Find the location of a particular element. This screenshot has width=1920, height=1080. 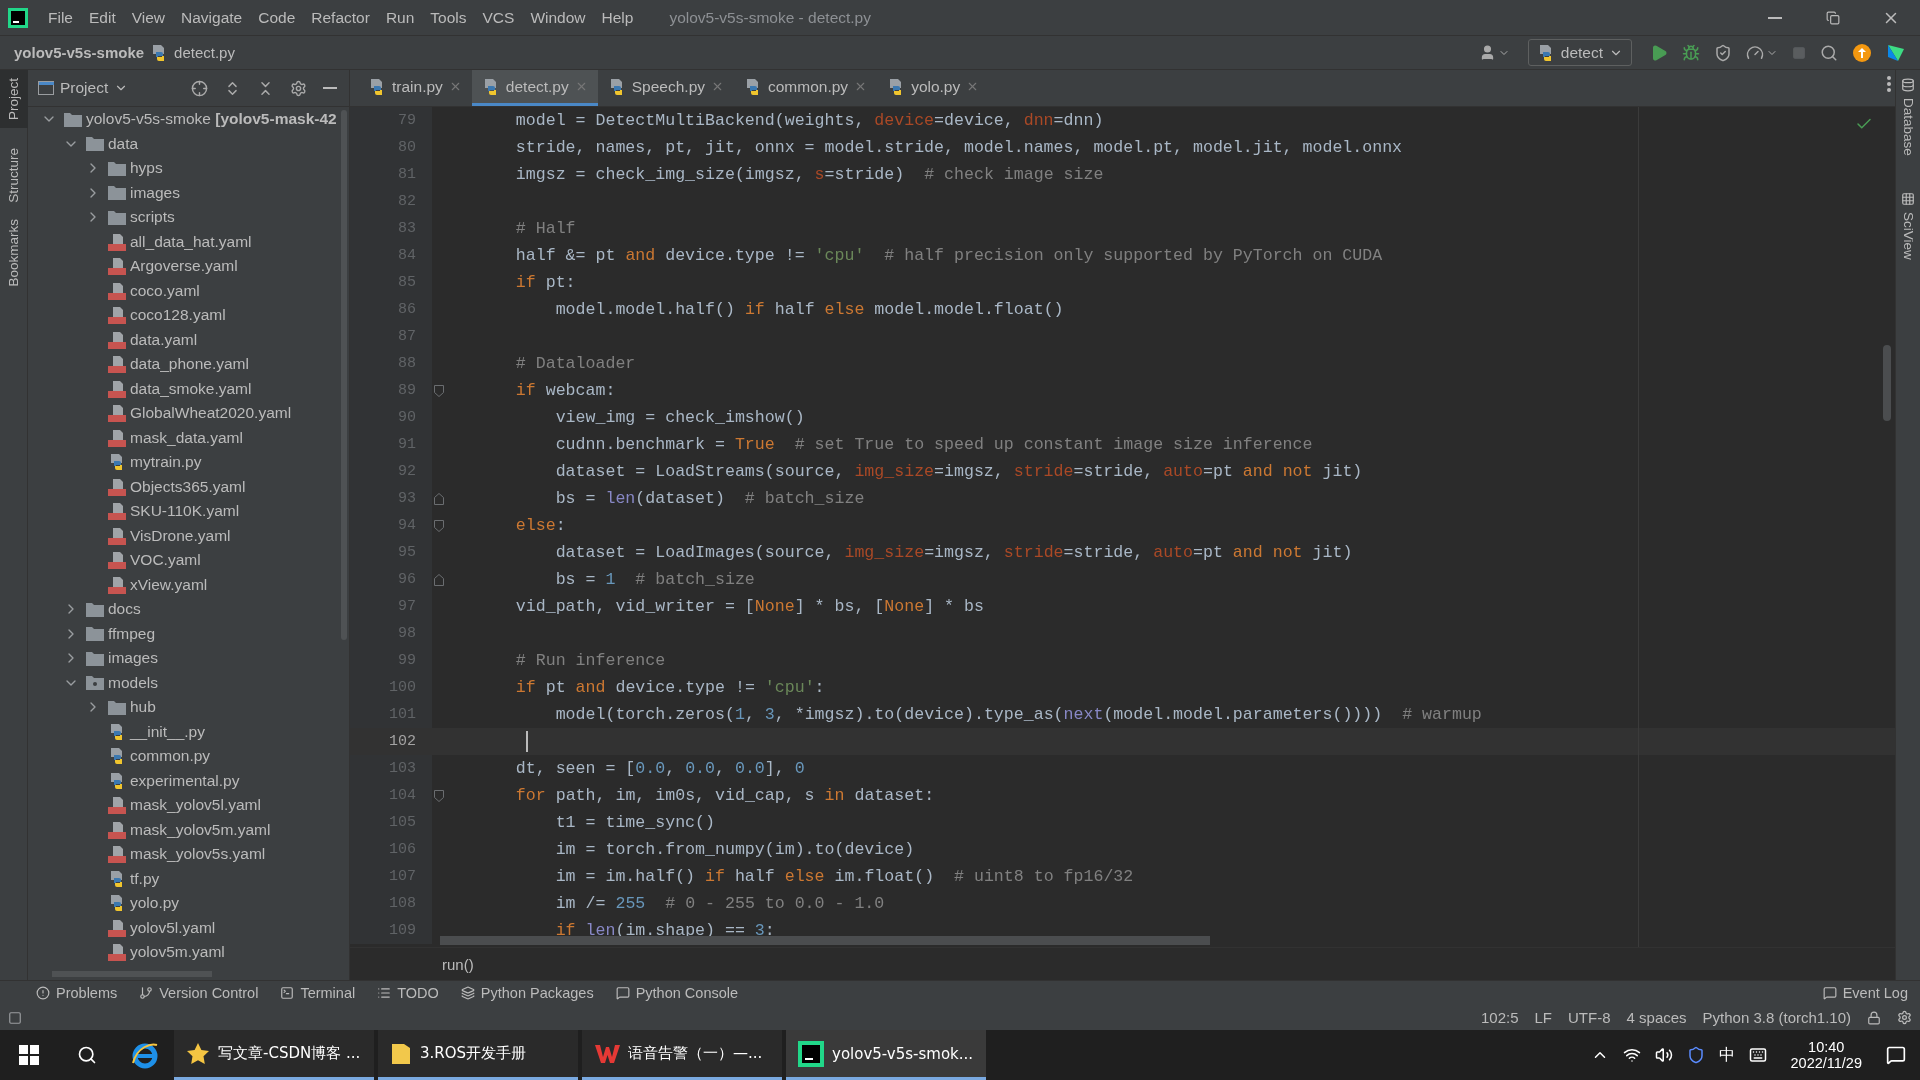

layout-icon is located at coordinates (15, 1017).